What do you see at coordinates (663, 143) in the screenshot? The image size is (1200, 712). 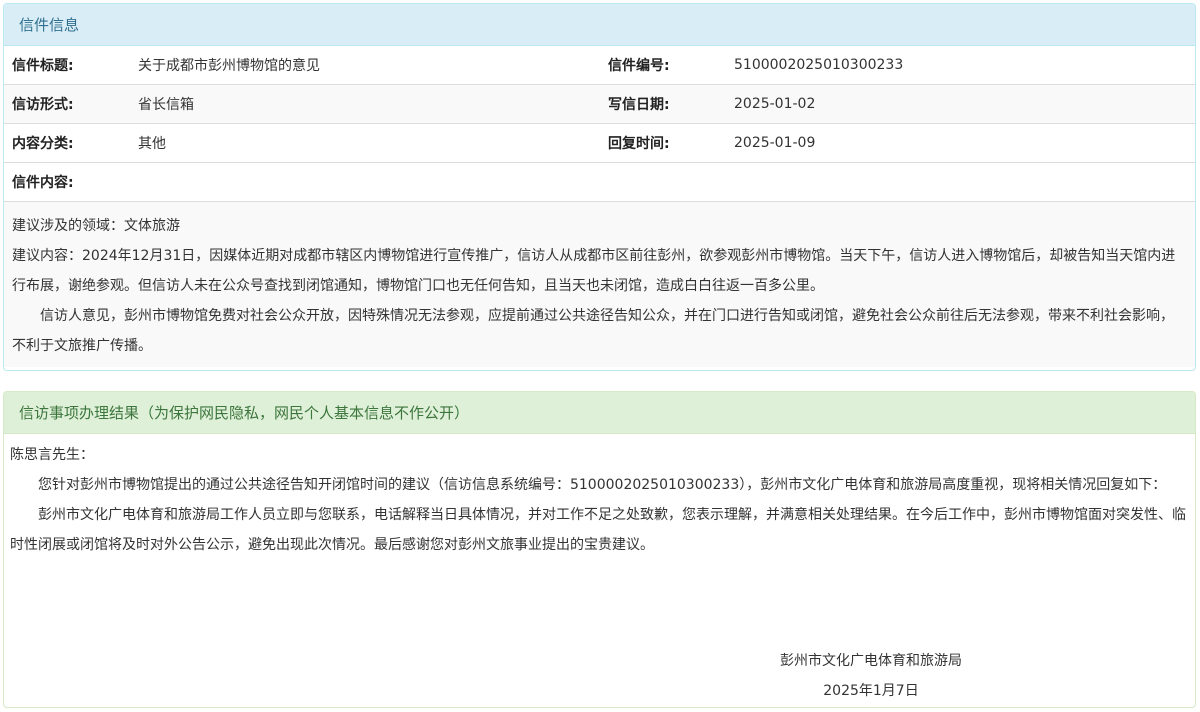 I see `reply-time-label: 回复时间:` at bounding box center [663, 143].